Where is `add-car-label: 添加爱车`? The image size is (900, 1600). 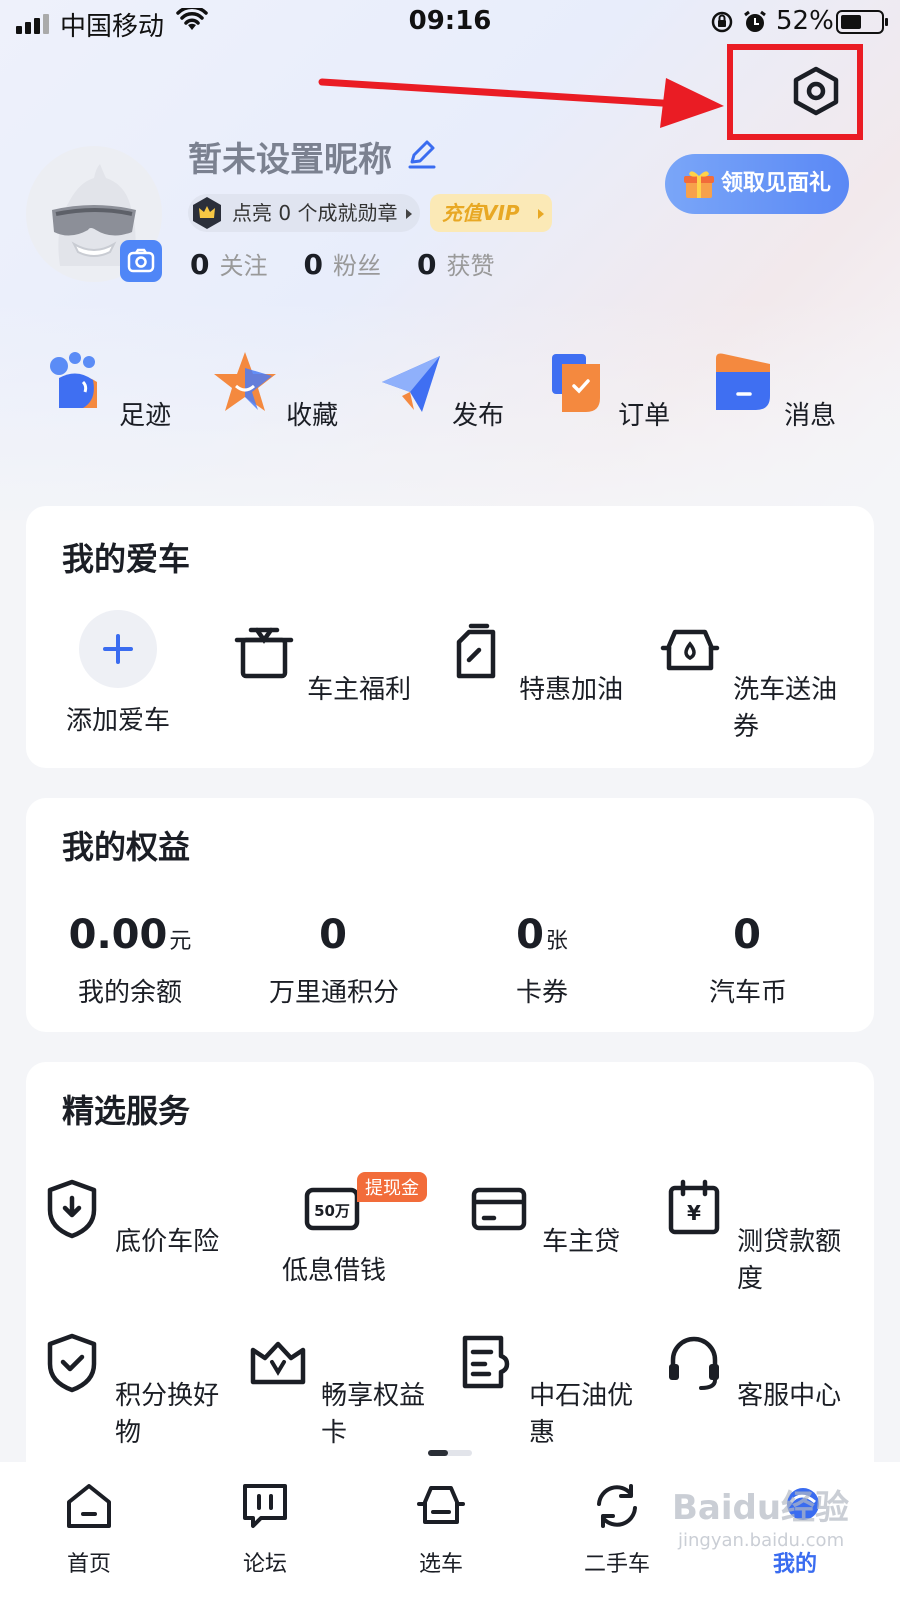 add-car-label: 添加爱车 is located at coordinates (117, 721).